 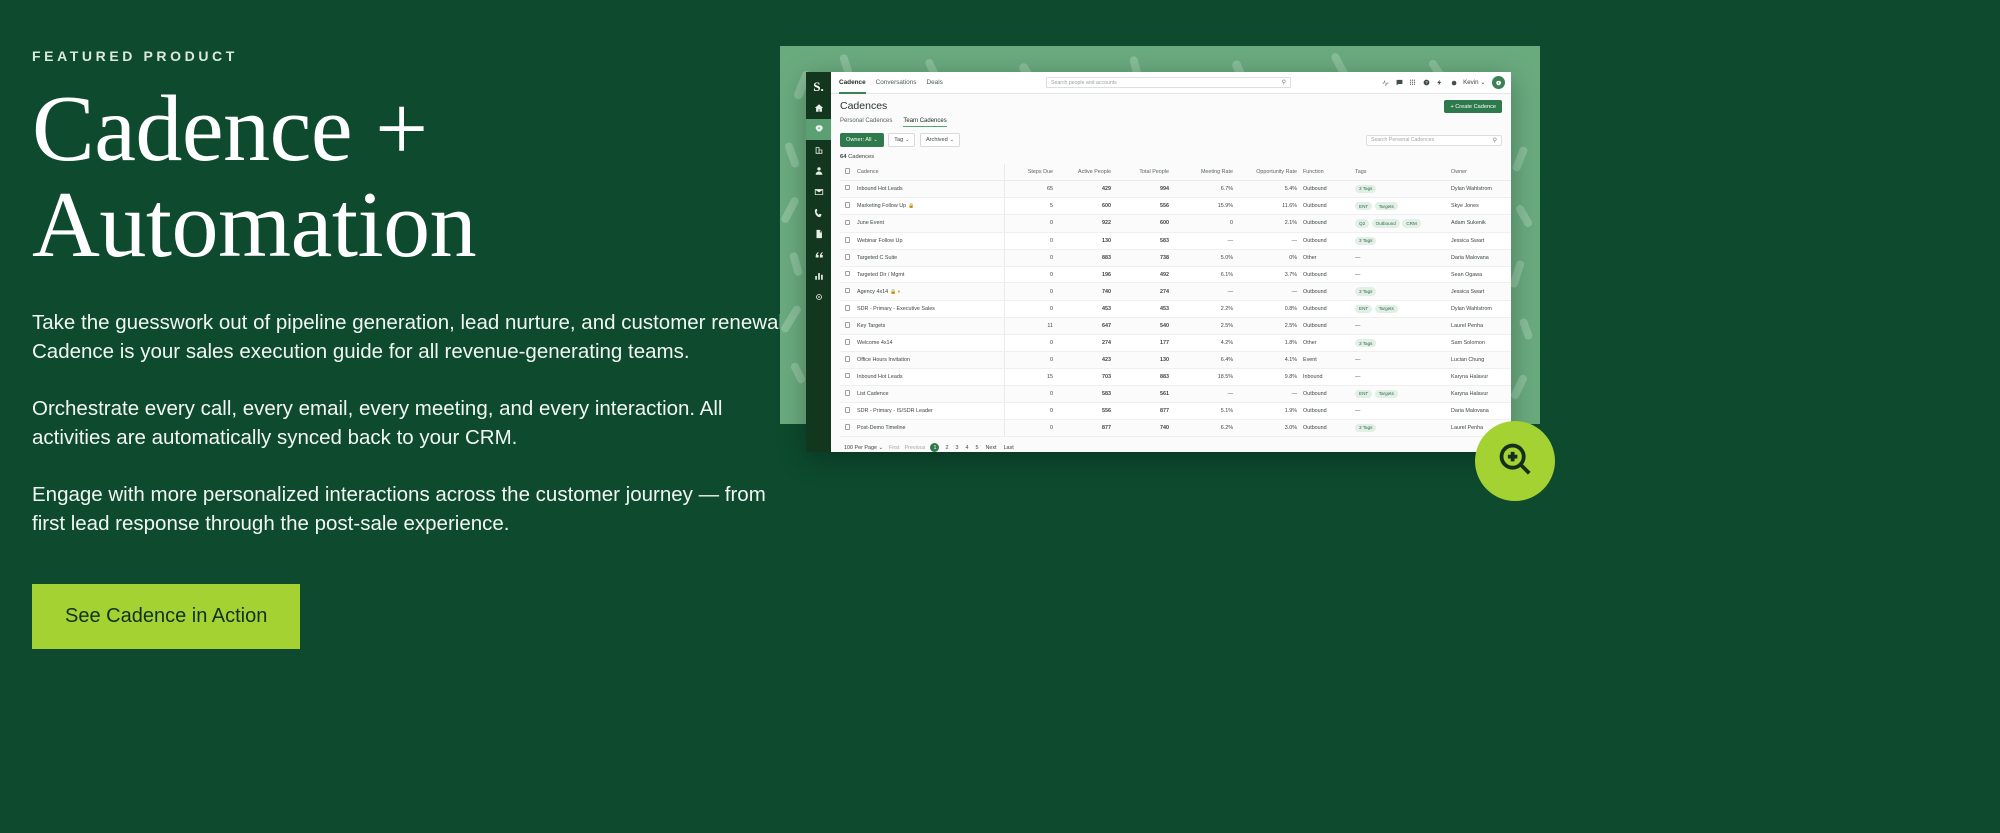 I want to click on header-steps-due: Steps Due, so click(x=1029, y=172).